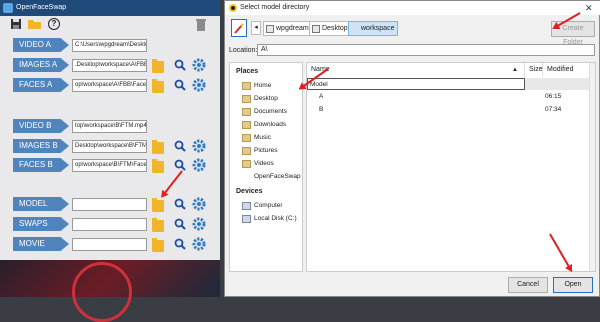  What do you see at coordinates (592, 167) in the screenshot?
I see `file-list-scrollbar` at bounding box center [592, 167].